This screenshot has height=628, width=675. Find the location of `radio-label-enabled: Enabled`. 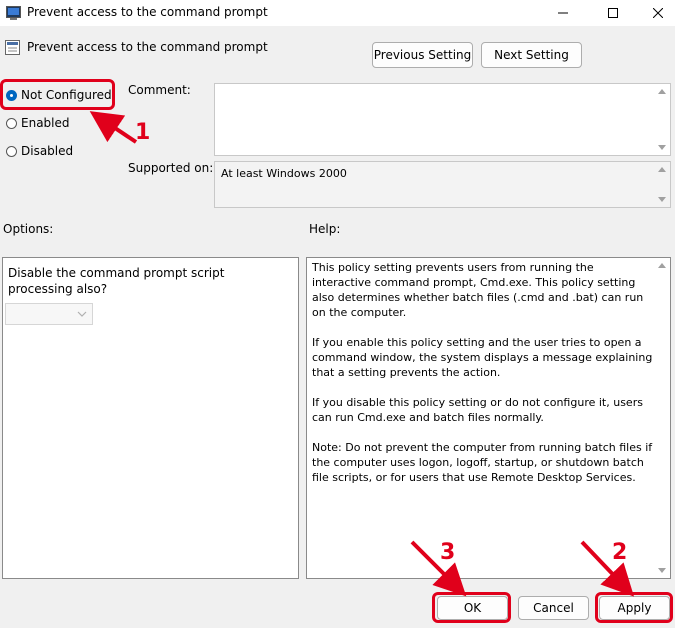

radio-label-enabled: Enabled is located at coordinates (45, 123).